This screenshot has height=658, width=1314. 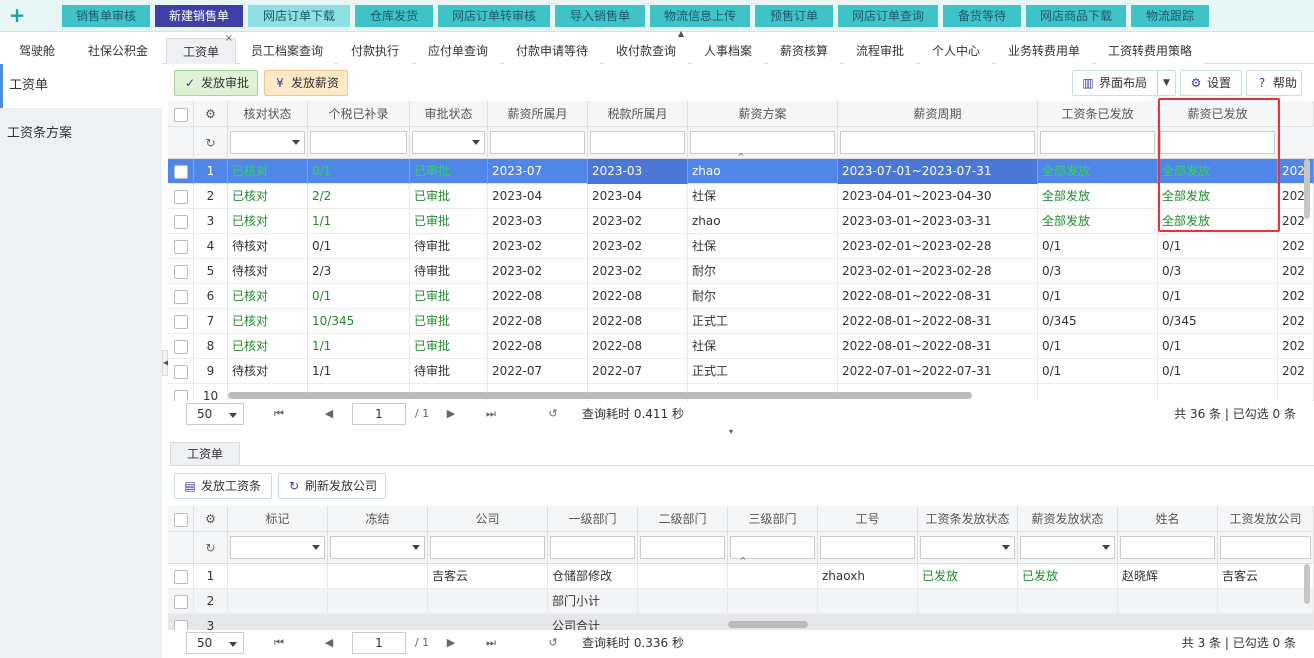 What do you see at coordinates (299, 16) in the screenshot?
I see `quick-btn-shop-order-download: 网店订单下载` at bounding box center [299, 16].